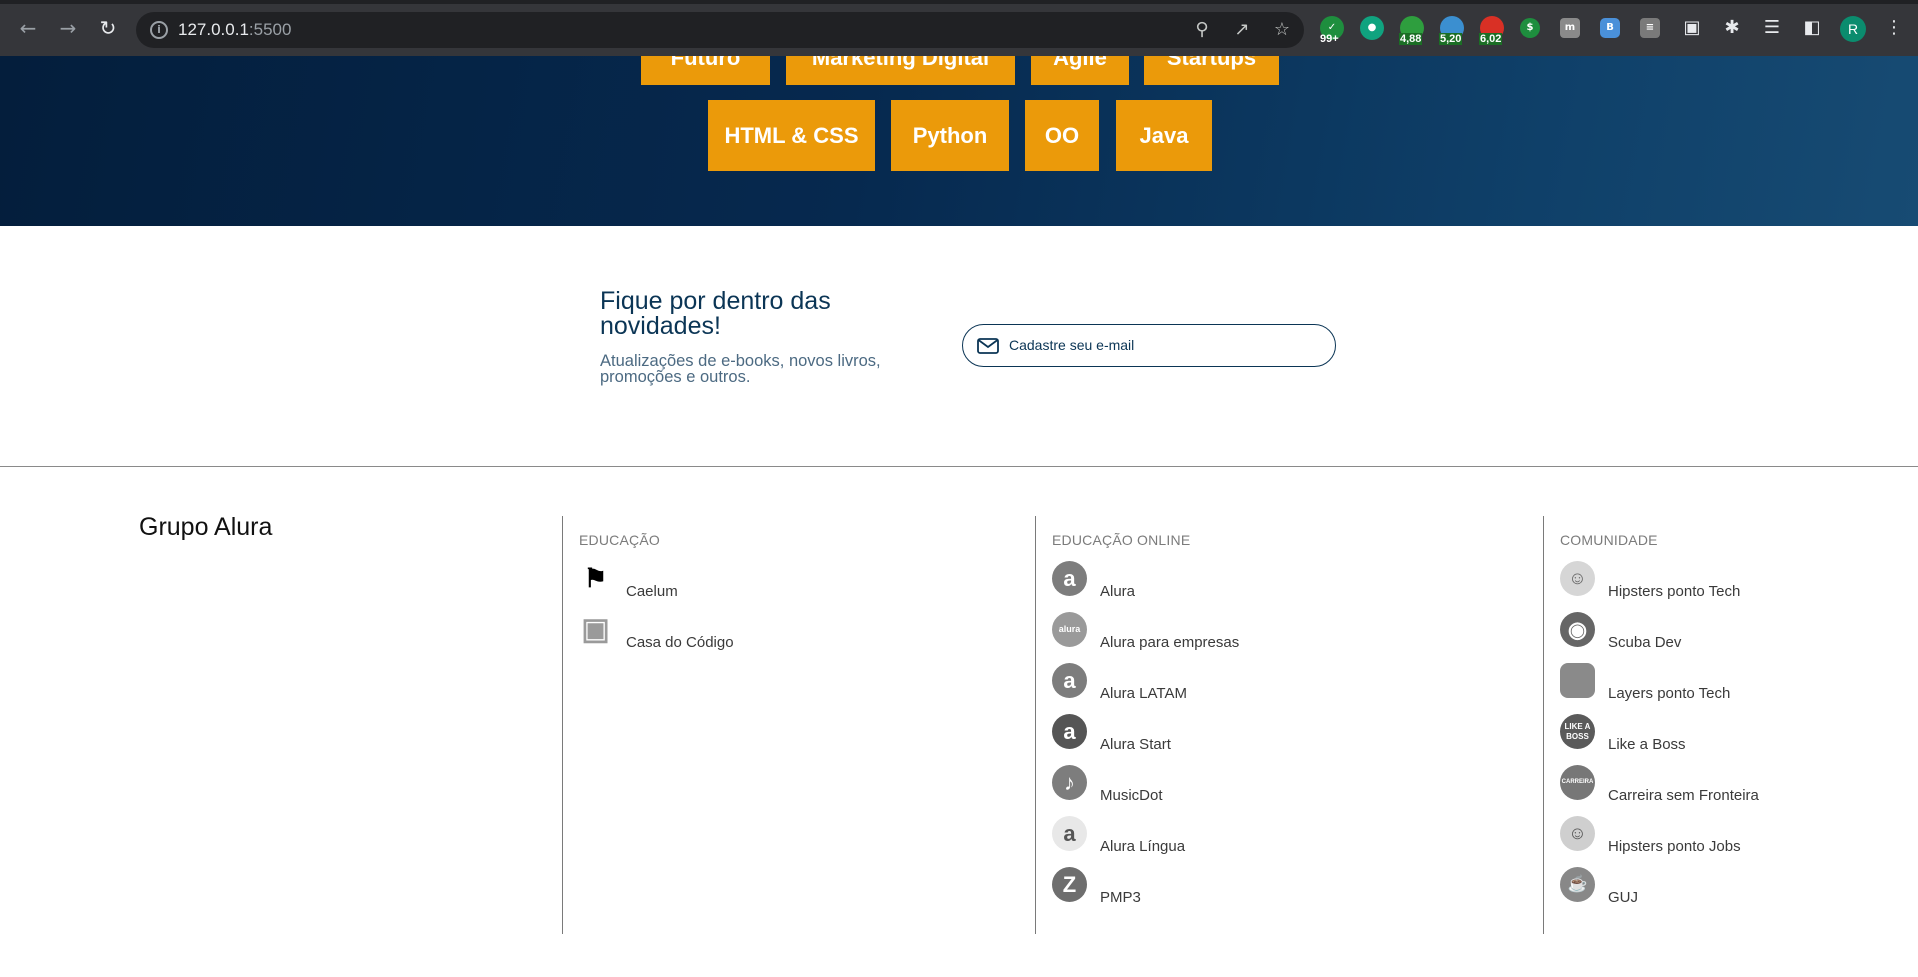 The height and width of the screenshot is (977, 1918). I want to click on tab-strip, so click(959, 2).